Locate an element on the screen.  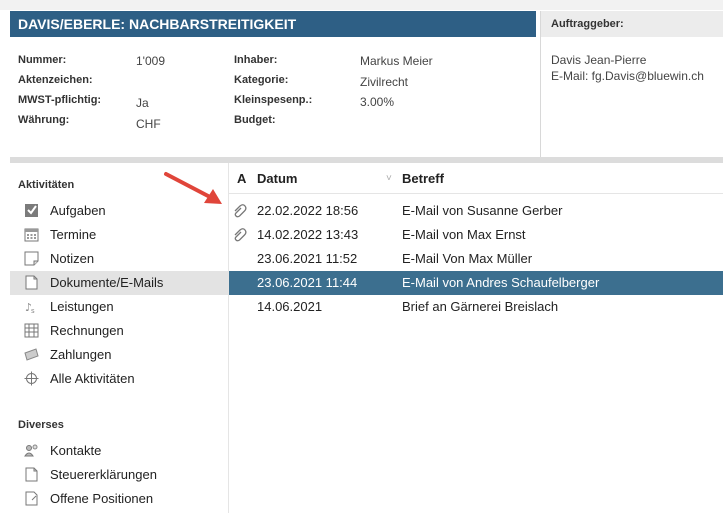
cell-date: 14.06.2021 is located at coordinates (290, 306).